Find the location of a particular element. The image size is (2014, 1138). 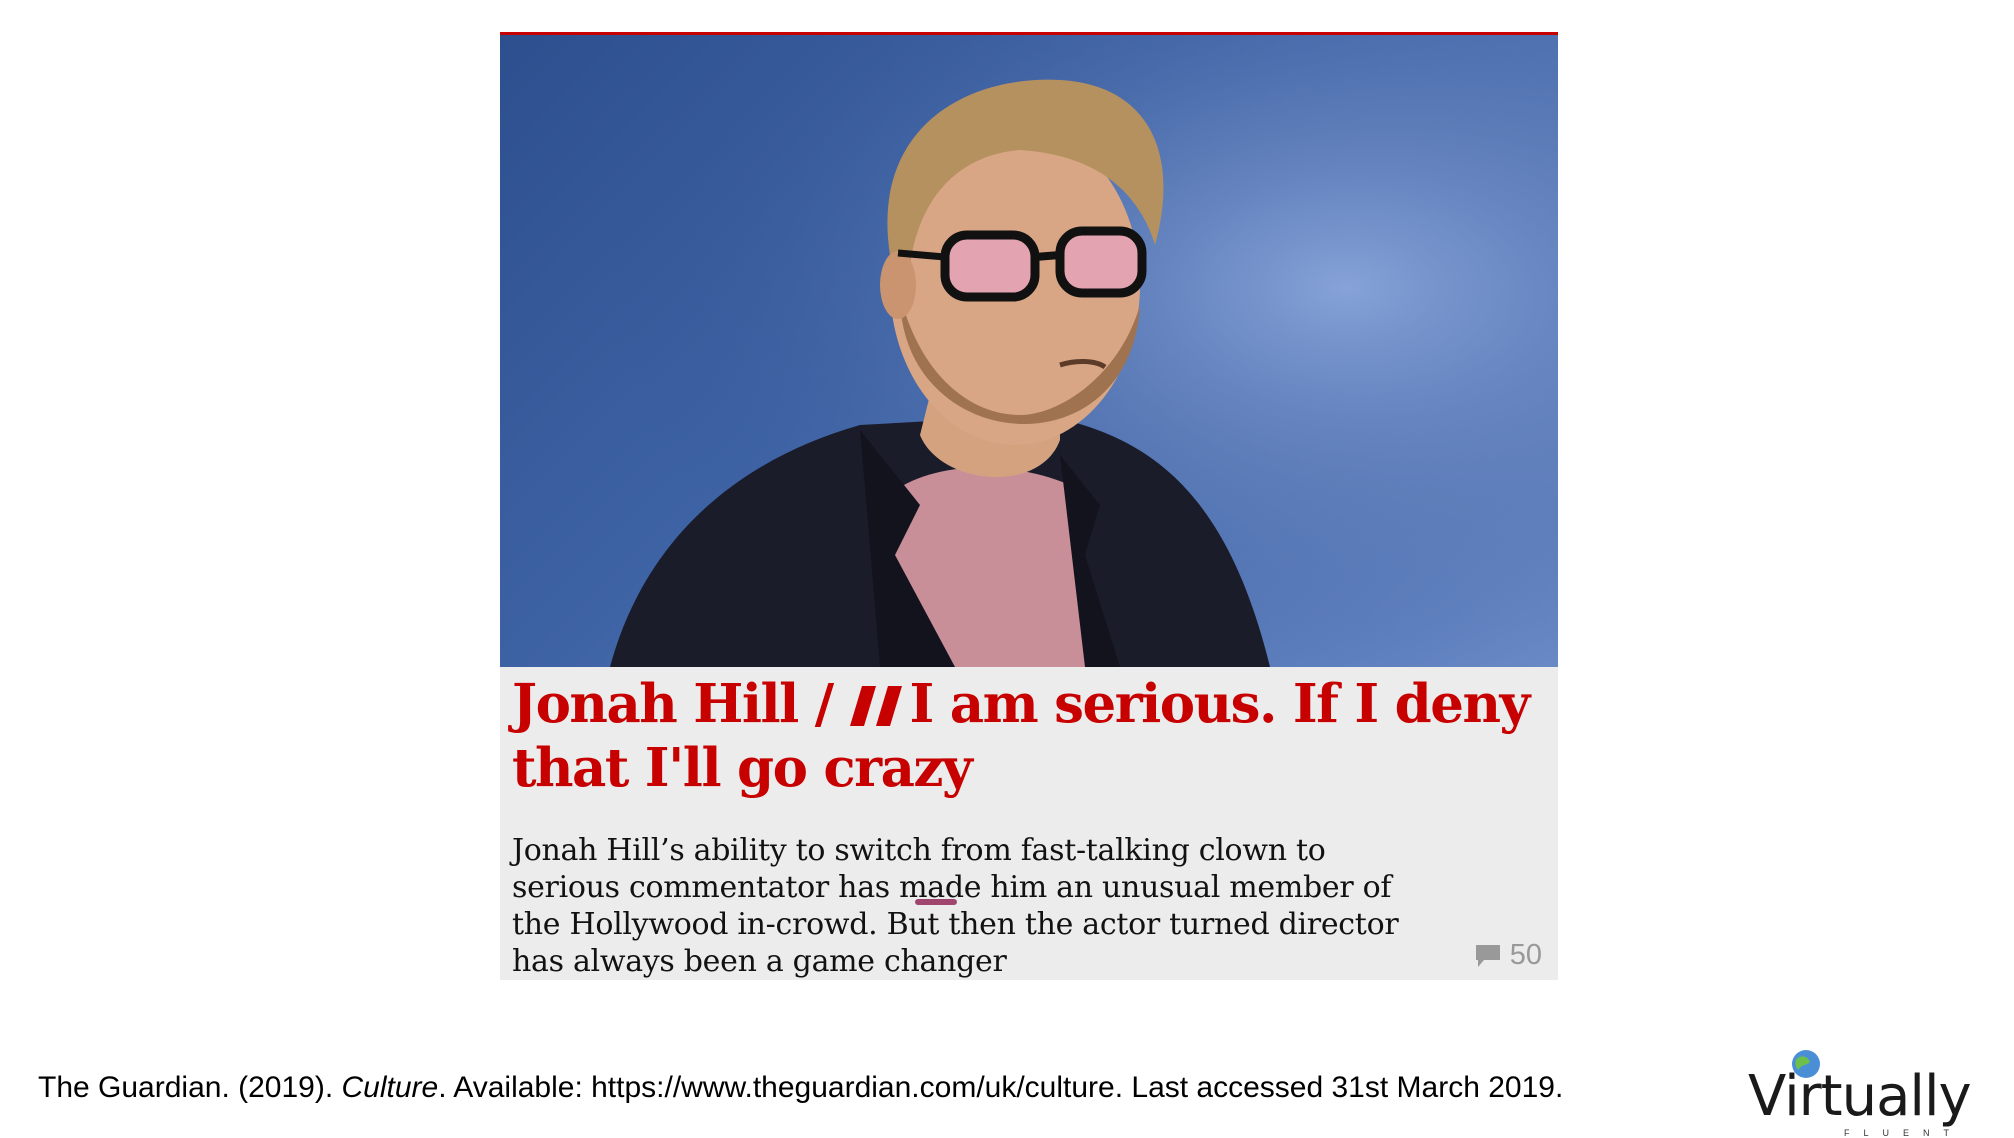

virtually-fluent-logo: Virtually FLUENT is located at coordinates (1863, 1093).